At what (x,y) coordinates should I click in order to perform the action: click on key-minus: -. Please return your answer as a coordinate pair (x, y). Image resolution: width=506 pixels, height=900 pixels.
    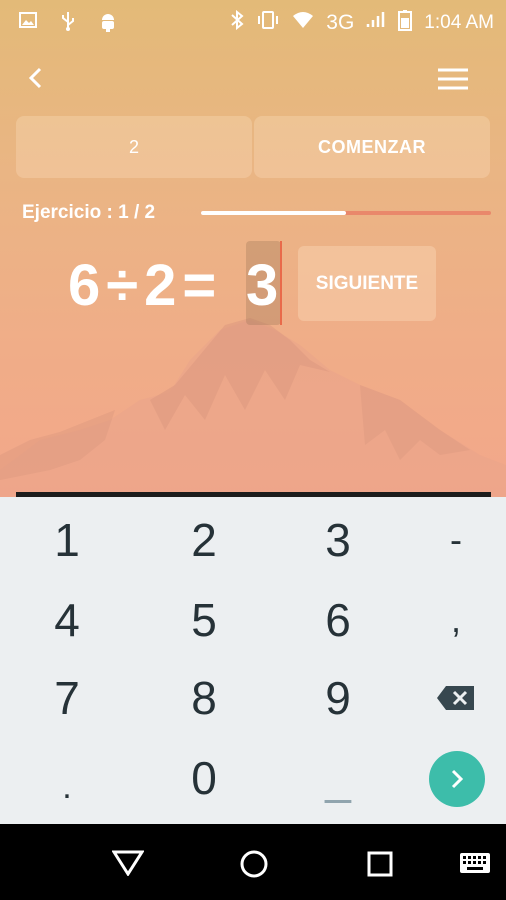
    Looking at the image, I should click on (449, 540).